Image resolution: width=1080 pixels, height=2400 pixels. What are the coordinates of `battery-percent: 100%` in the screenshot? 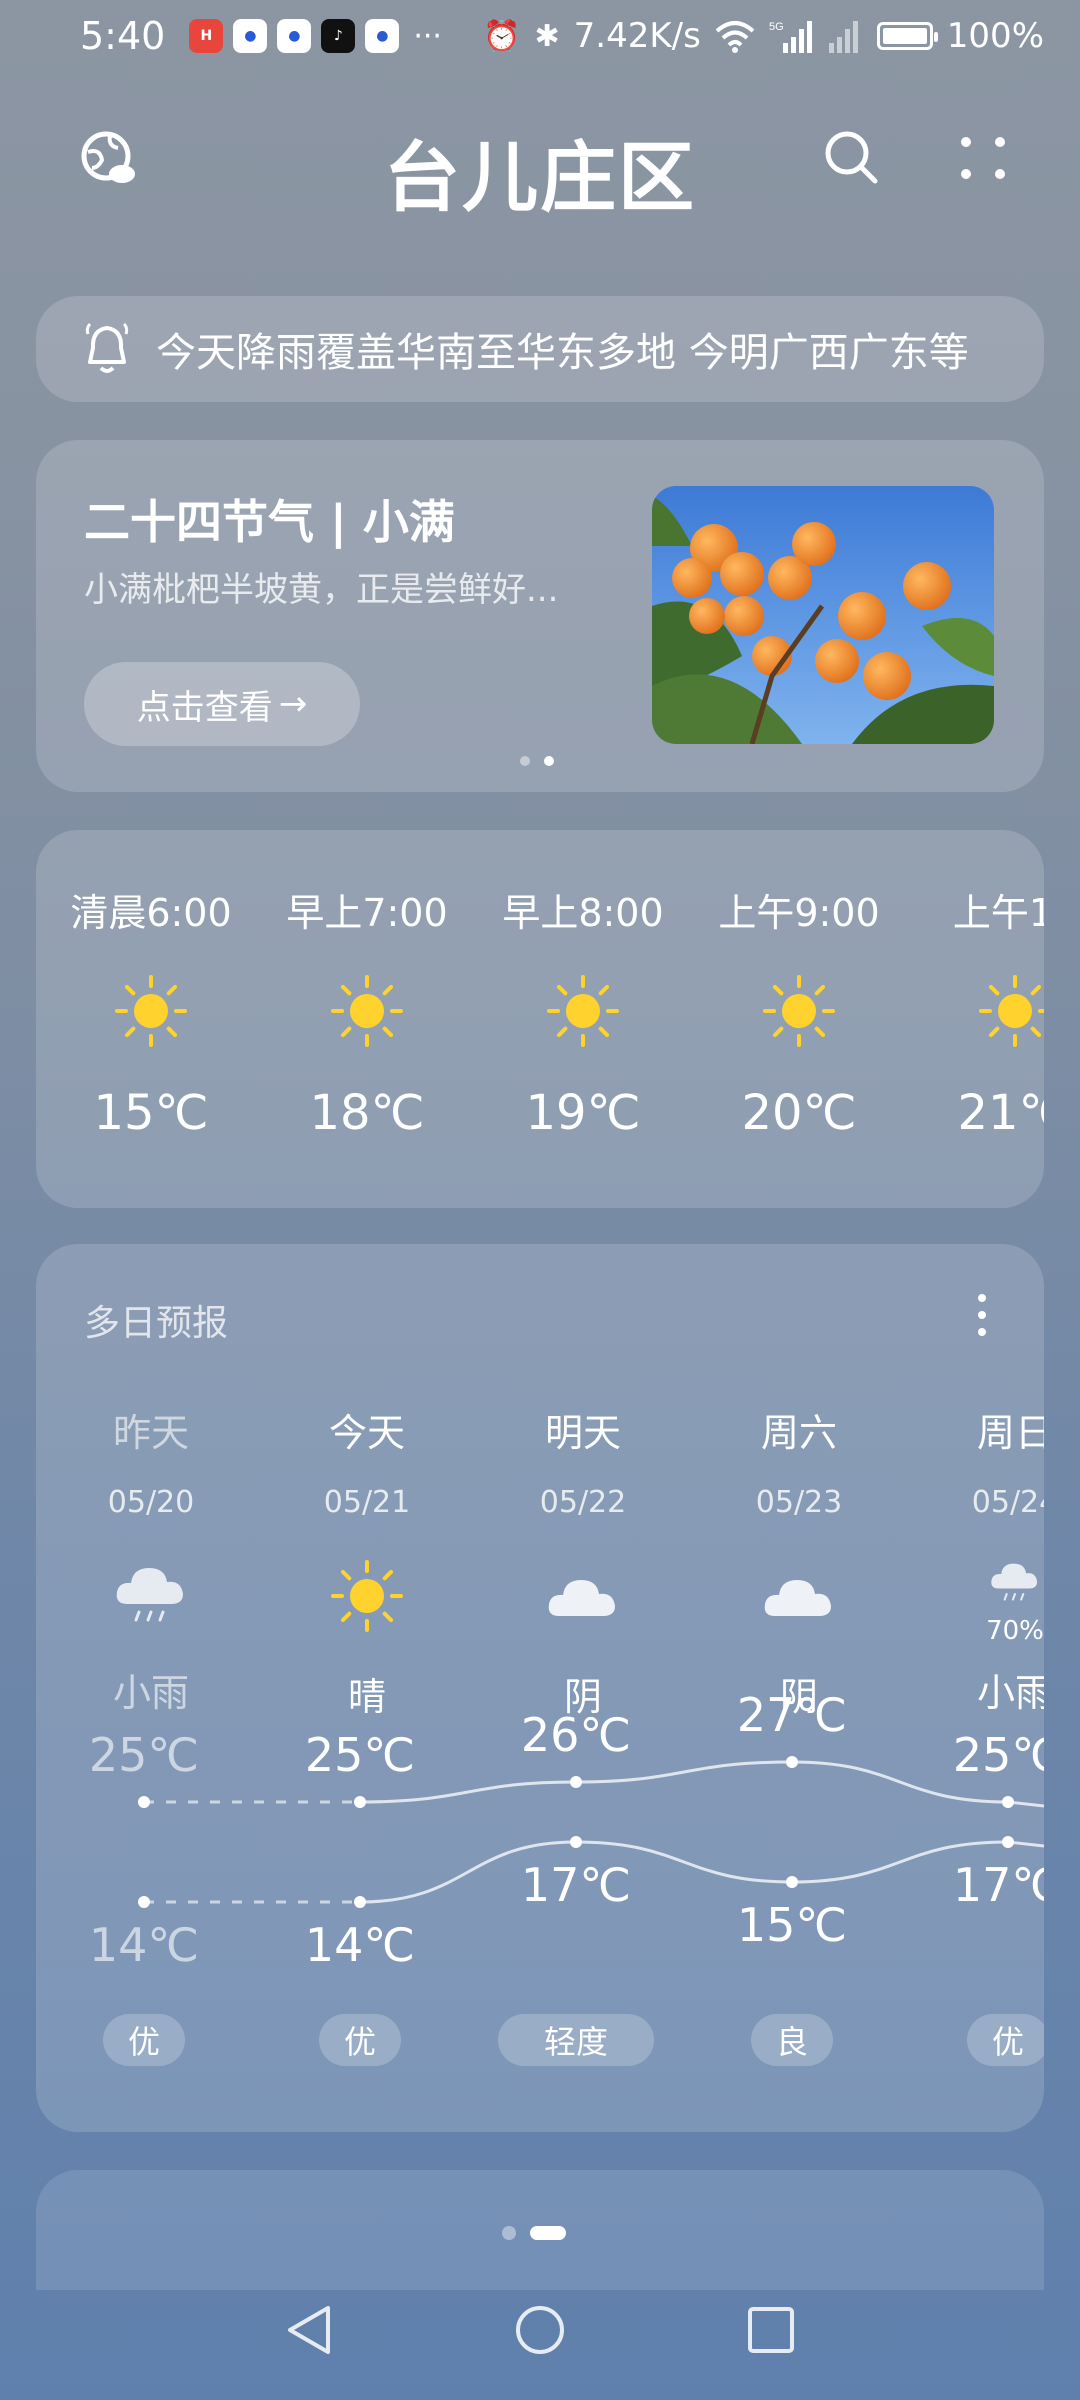 It's located at (995, 36).